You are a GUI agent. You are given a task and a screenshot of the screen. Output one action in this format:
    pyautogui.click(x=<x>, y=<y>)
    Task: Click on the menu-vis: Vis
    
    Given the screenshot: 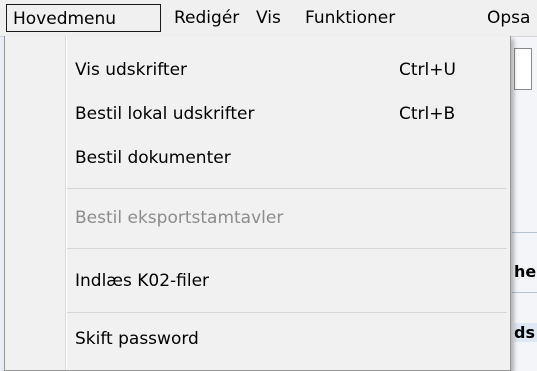 What is the action you would take?
    pyautogui.click(x=268, y=18)
    